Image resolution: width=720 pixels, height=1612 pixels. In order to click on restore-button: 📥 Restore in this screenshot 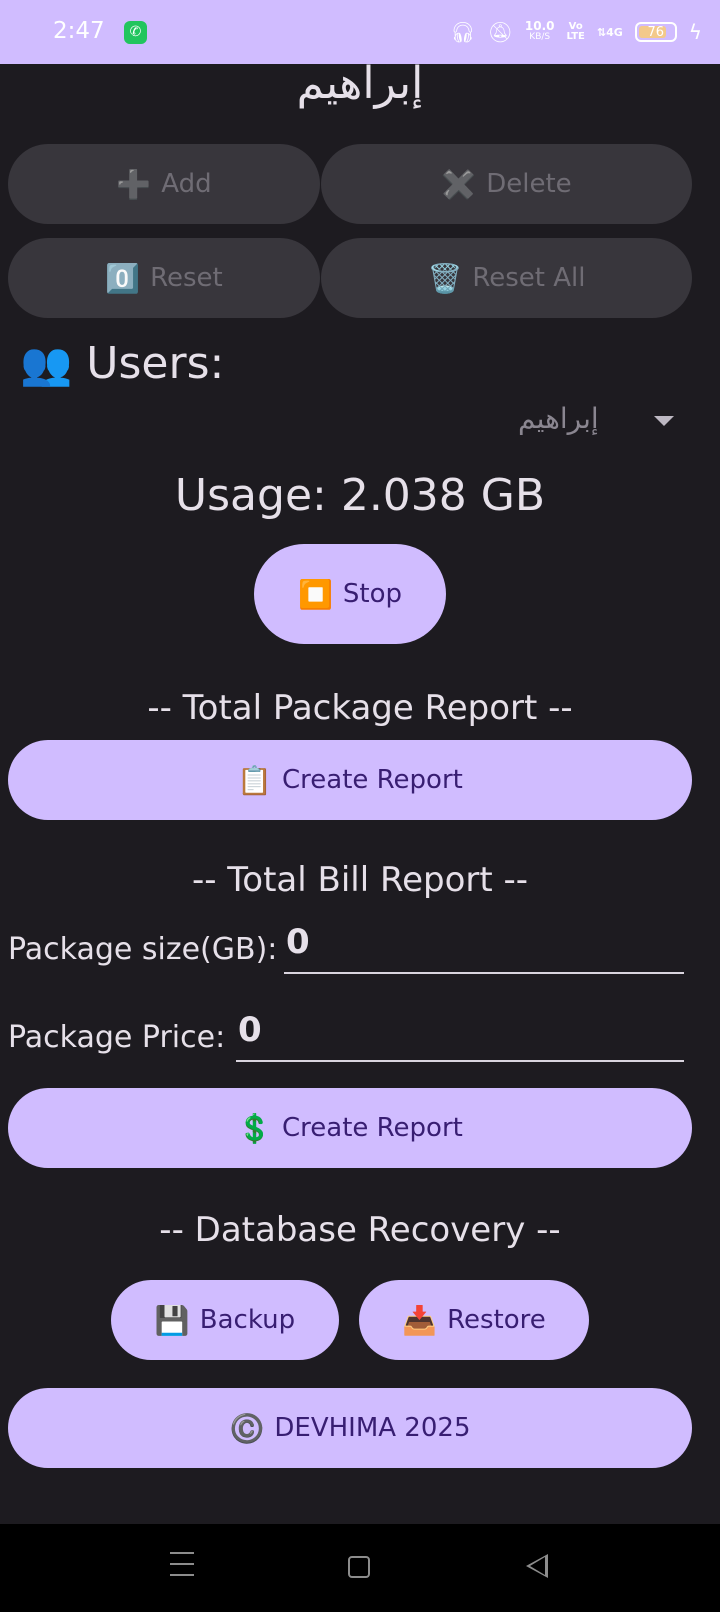, I will do `click(474, 1320)`.